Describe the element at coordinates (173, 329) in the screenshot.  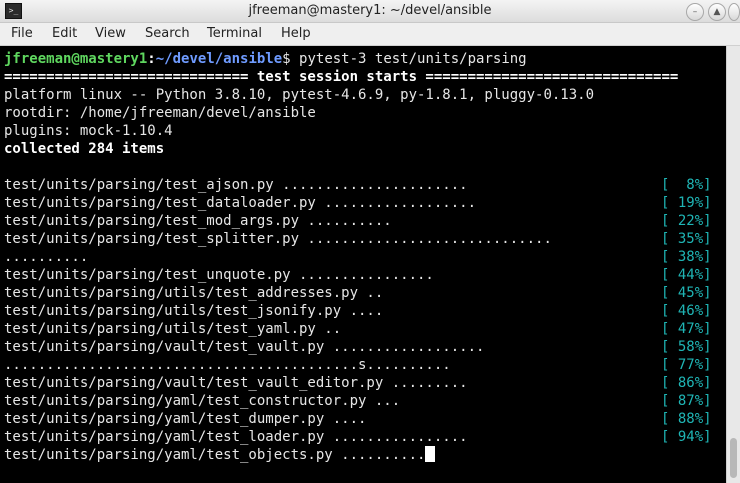
I see `result-line: test/units/parsing/utils/test_yaml.py ..` at that location.